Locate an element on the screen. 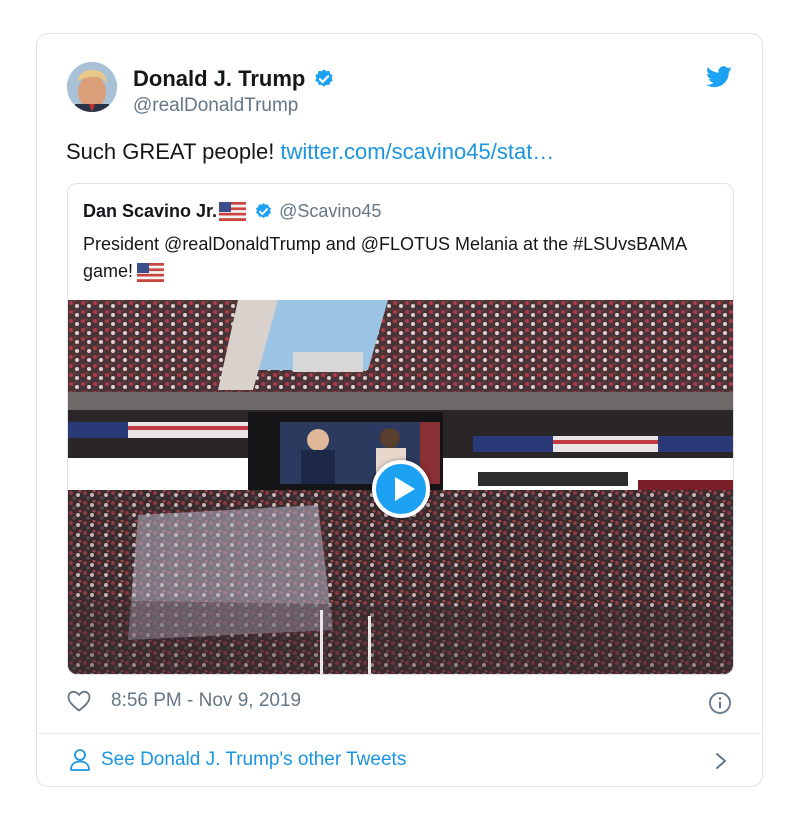 Image resolution: width=799 pixels, height=840 pixels. tweet-meta: 8:56 PM - Nov 9, 2019 is located at coordinates (184, 701).